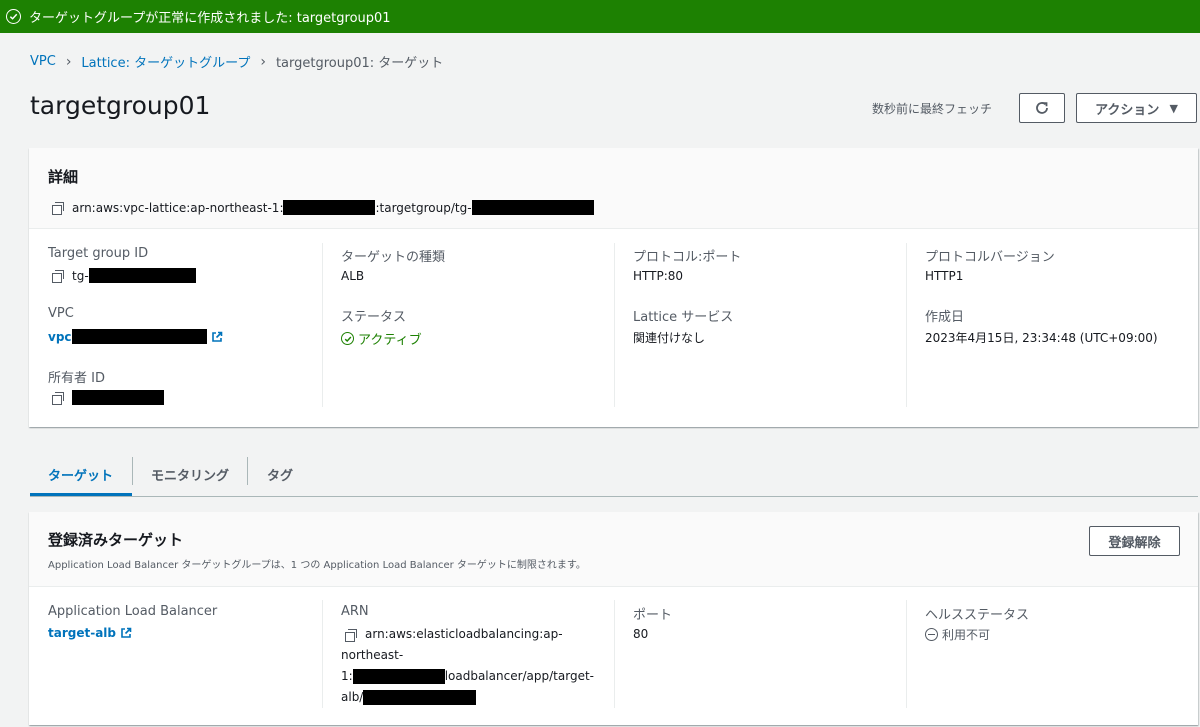 The height and width of the screenshot is (727, 1200). I want to click on alb-value: target-alb, so click(90, 633).